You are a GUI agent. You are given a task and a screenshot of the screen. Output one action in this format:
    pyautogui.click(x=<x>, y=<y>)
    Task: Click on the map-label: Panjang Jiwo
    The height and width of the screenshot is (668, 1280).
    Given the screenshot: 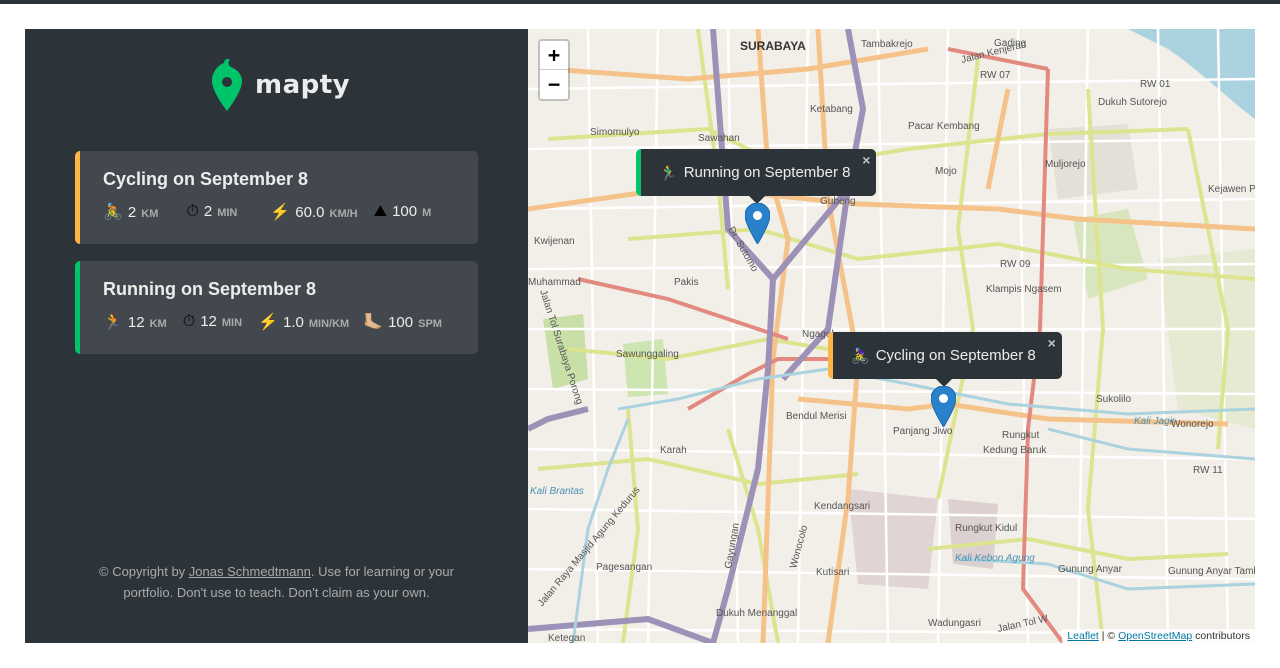 What is the action you would take?
    pyautogui.click(x=923, y=431)
    